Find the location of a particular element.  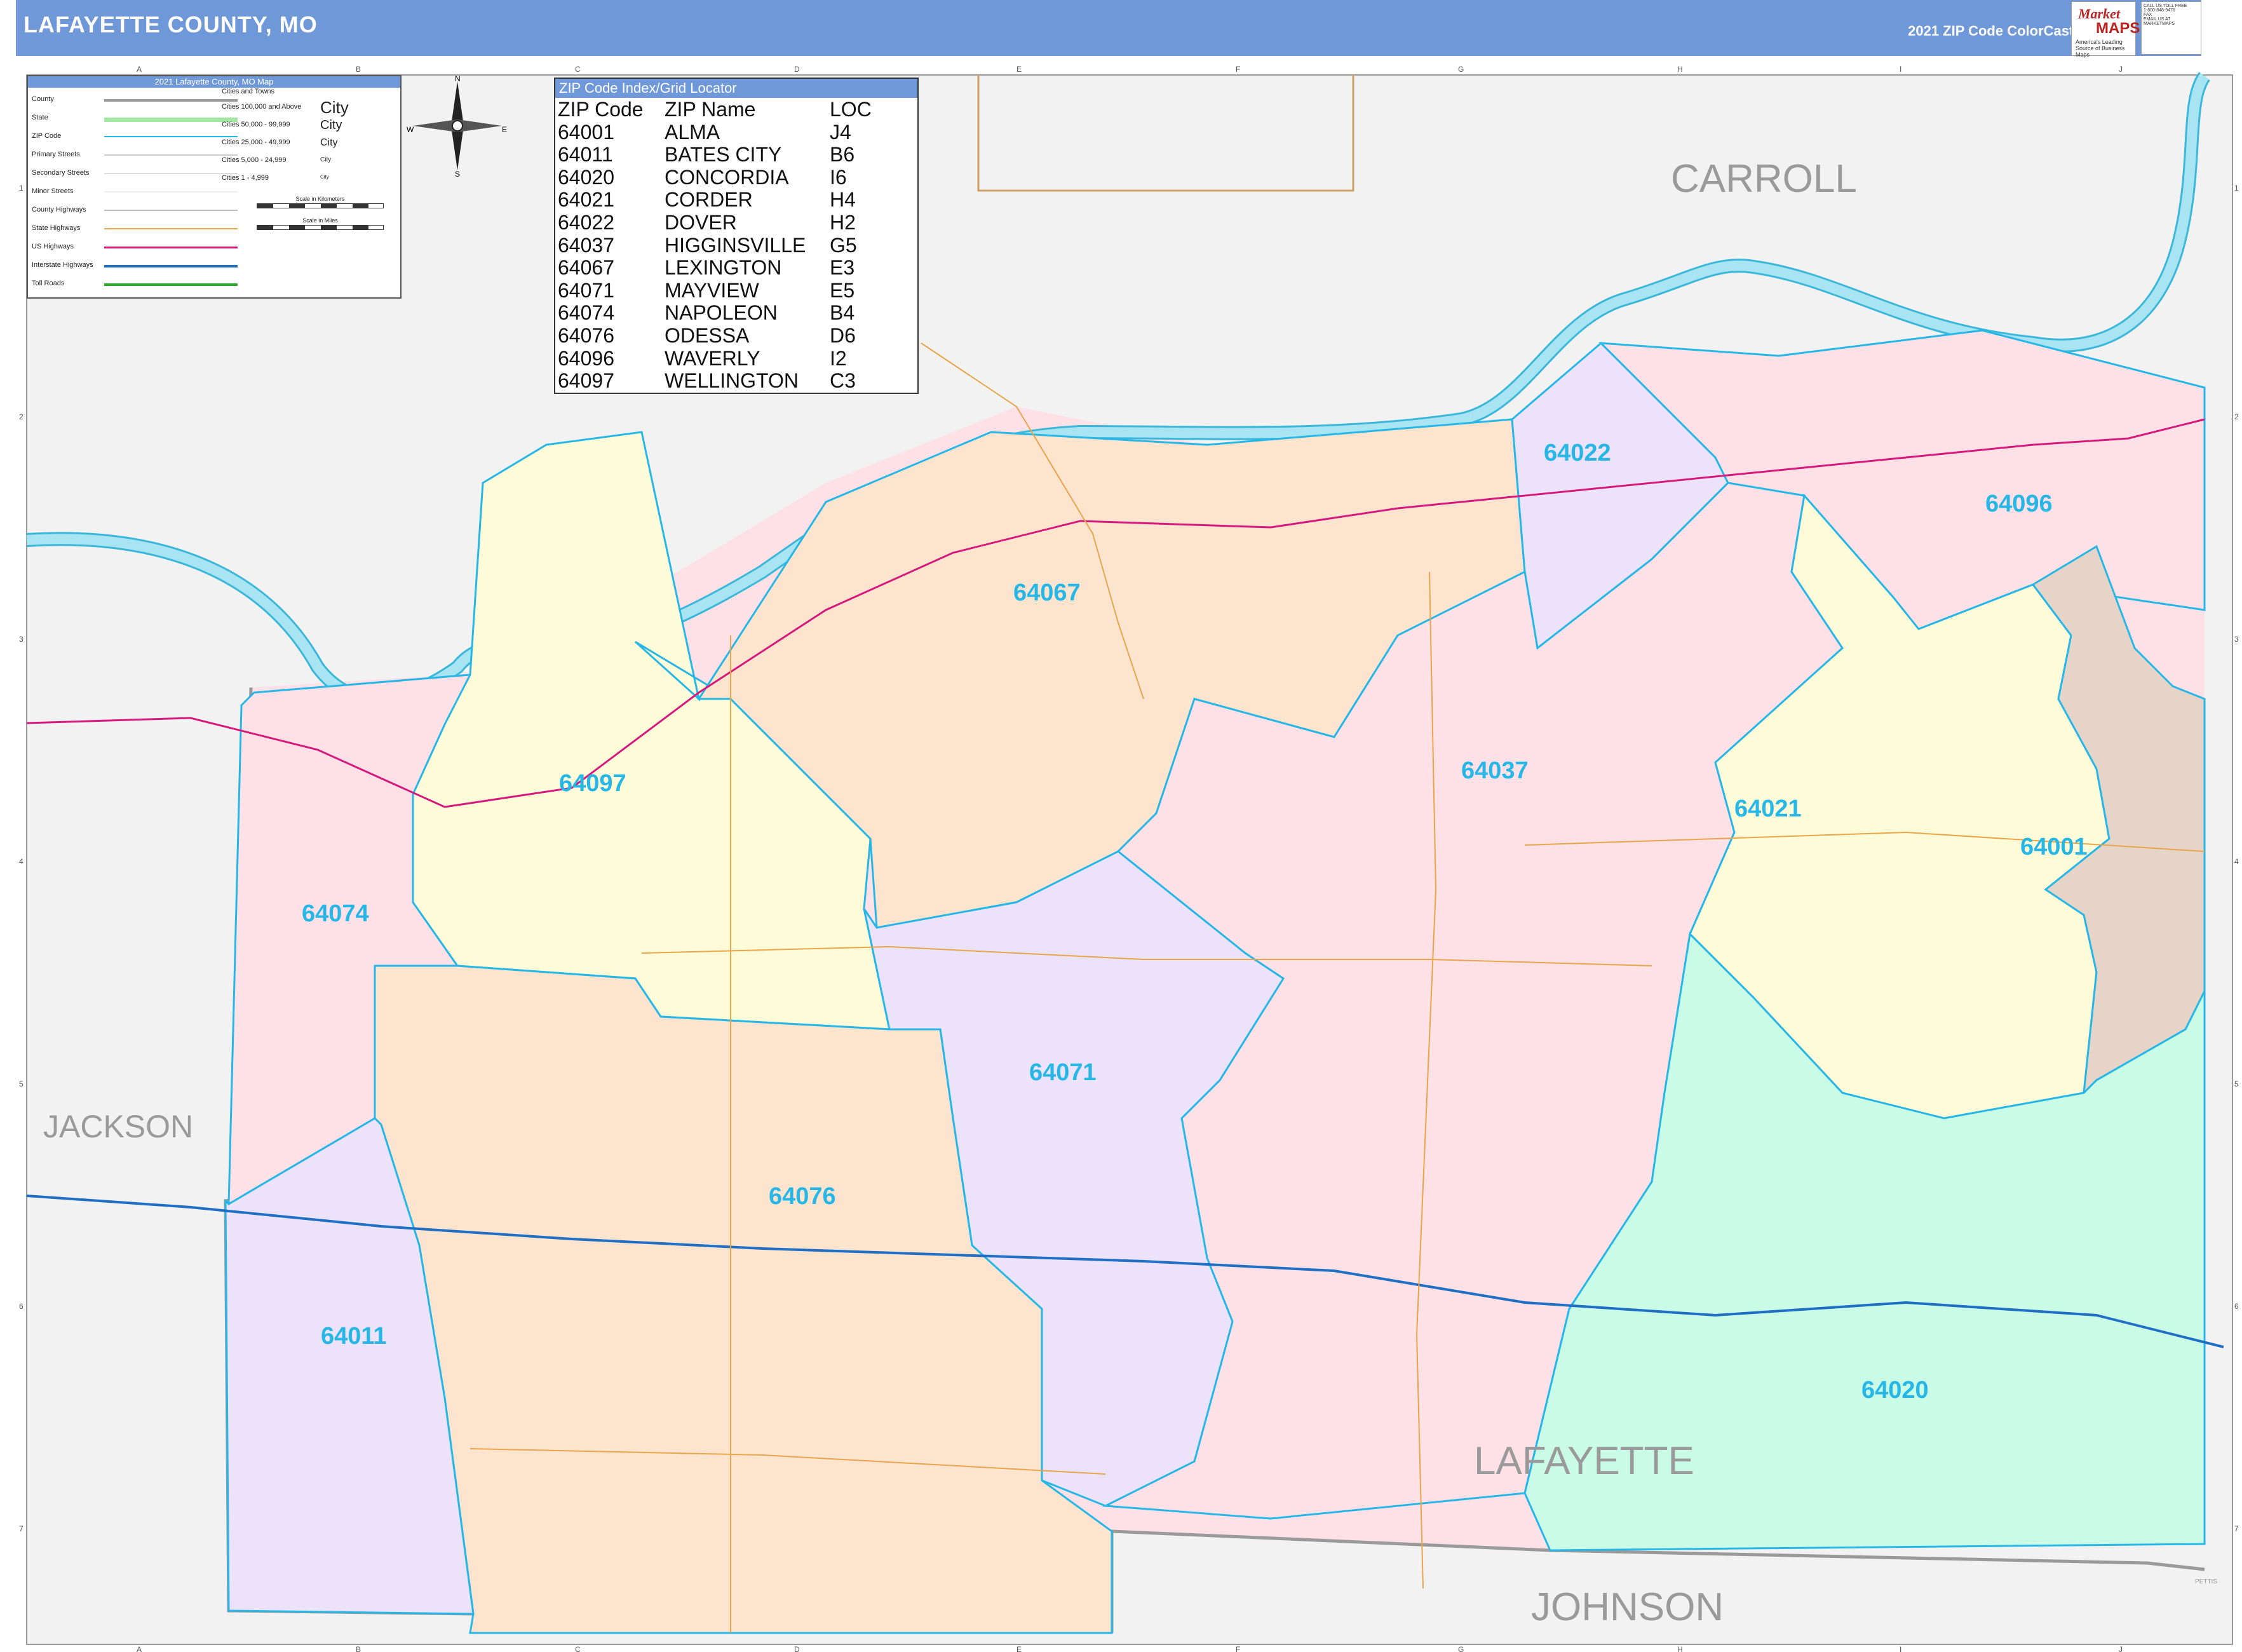

zip-loc-cell: I2 is located at coordinates (838, 358).